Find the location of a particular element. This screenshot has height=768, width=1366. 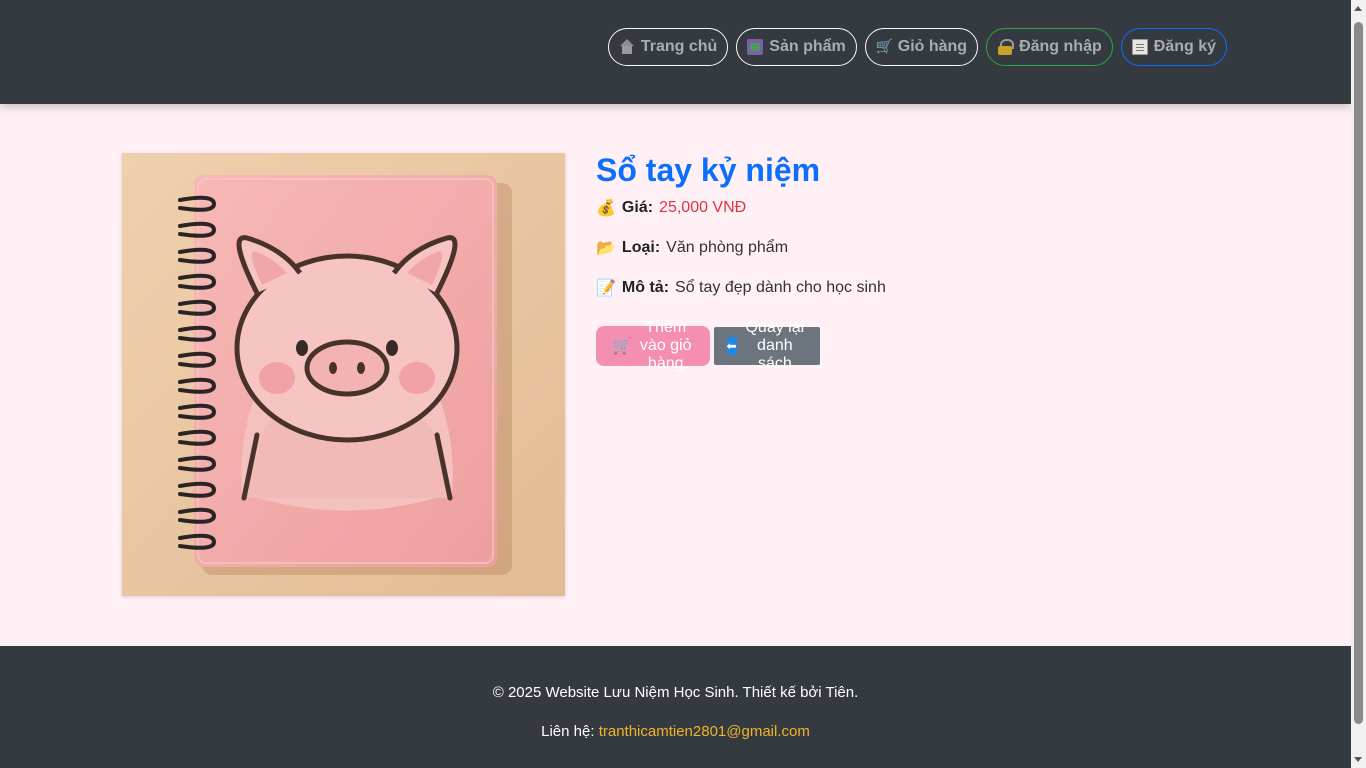

add-to-cart-button: 🛒 Thêm vào giỏ hàng is located at coordinates (653, 345).